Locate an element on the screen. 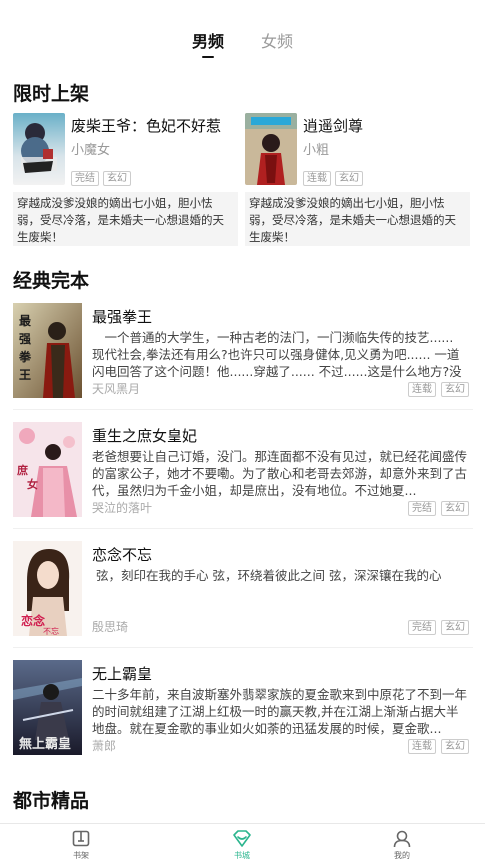 Image resolution: width=485 pixels, height=863 pixels. book-title: 无上霸皇 is located at coordinates (122, 674).